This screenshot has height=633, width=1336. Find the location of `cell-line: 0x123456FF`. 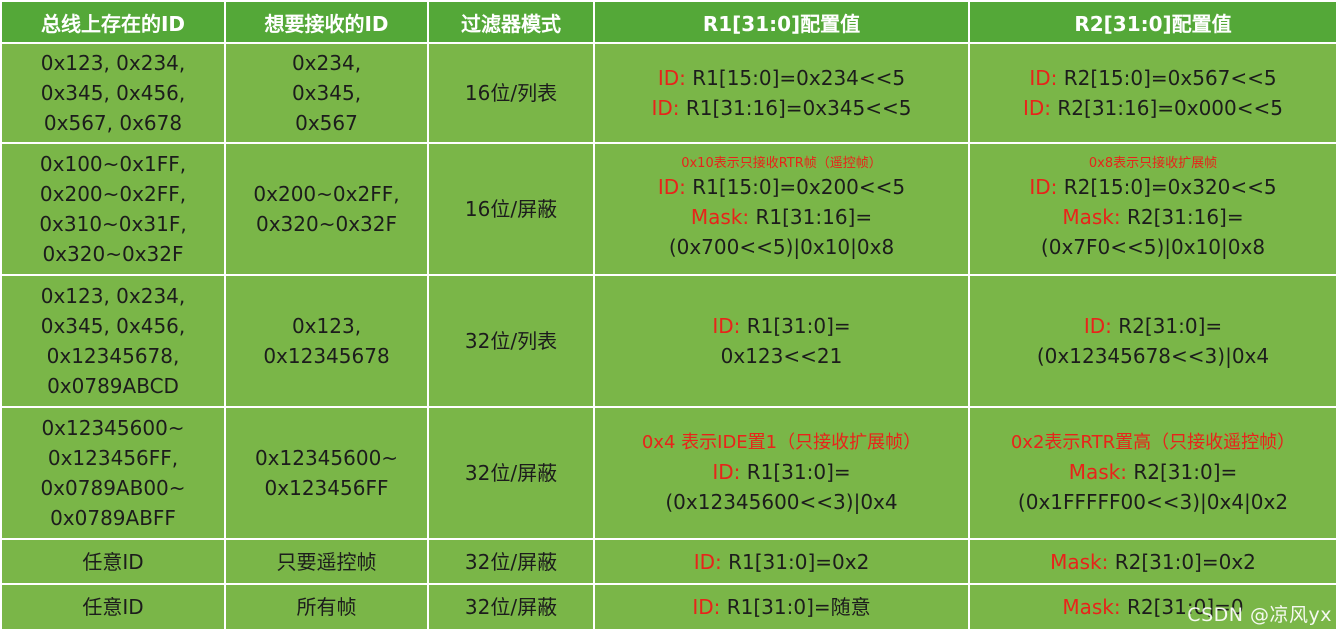

cell-line: 0x123456FF is located at coordinates (326, 488).